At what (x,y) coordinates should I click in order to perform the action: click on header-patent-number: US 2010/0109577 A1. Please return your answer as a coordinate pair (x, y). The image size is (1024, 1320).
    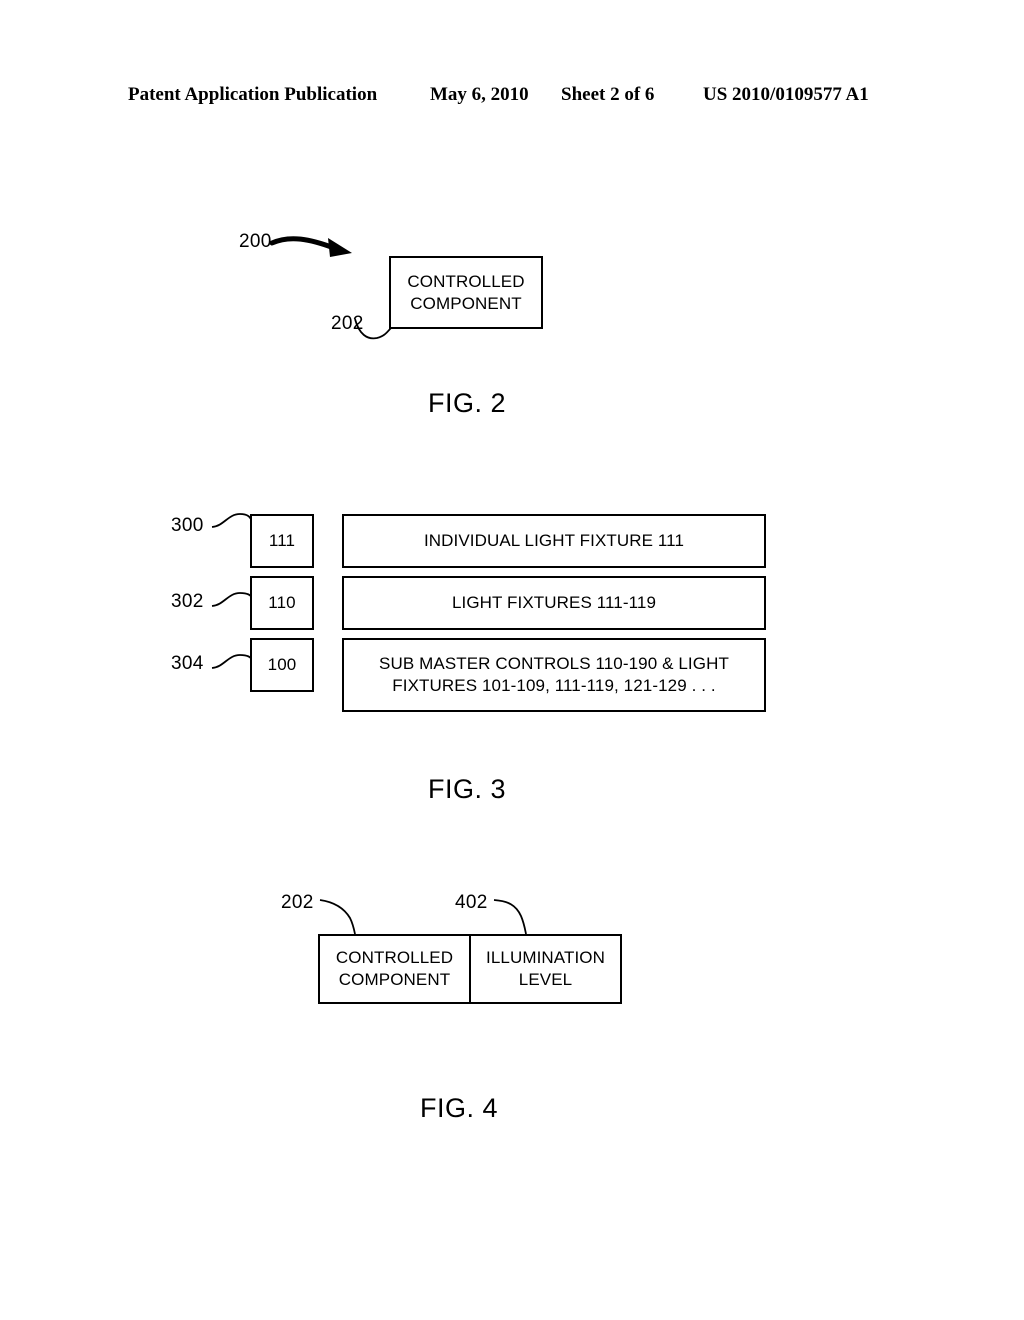
    Looking at the image, I should click on (786, 94).